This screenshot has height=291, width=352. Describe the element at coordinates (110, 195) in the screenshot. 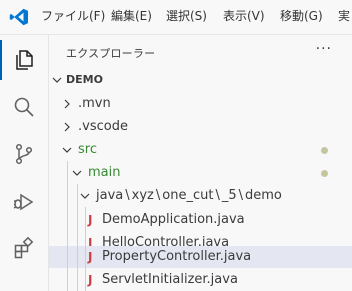

I see `path-segment: java` at that location.